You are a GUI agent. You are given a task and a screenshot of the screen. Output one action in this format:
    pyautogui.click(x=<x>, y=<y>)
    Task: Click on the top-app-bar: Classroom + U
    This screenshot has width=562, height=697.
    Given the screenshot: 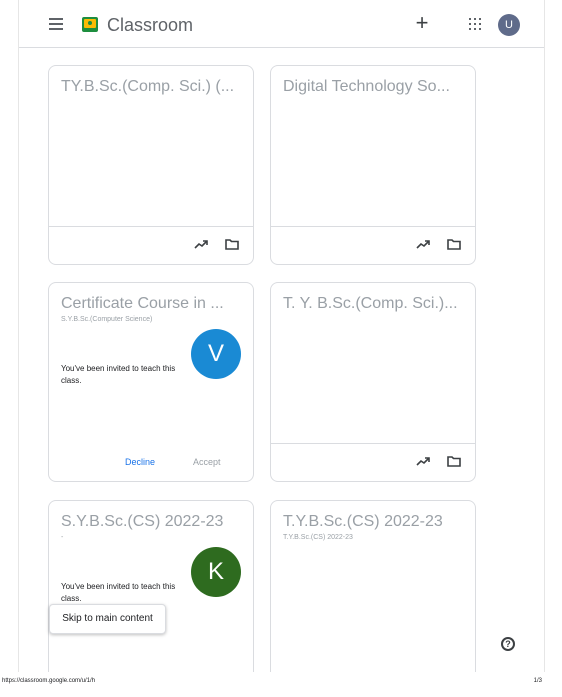 What is the action you would take?
    pyautogui.click(x=281, y=24)
    